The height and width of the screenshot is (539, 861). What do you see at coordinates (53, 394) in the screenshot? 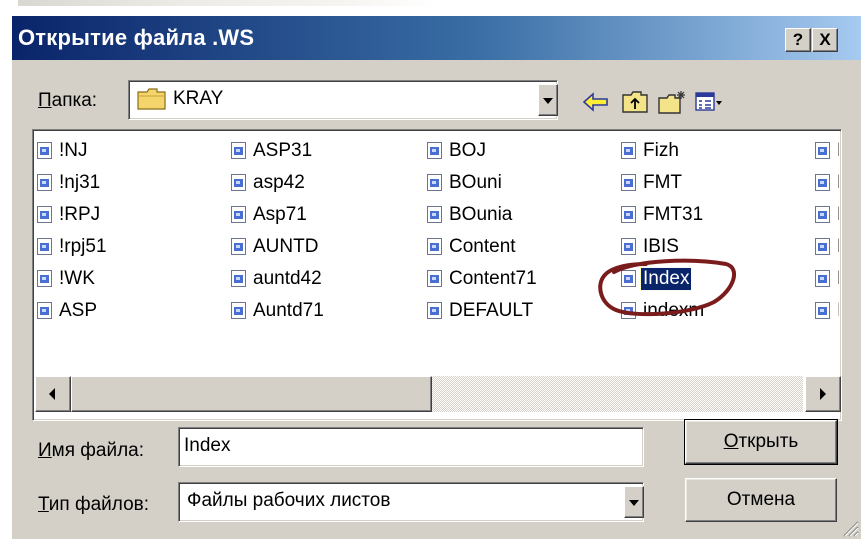
I see `scroll-left-button` at bounding box center [53, 394].